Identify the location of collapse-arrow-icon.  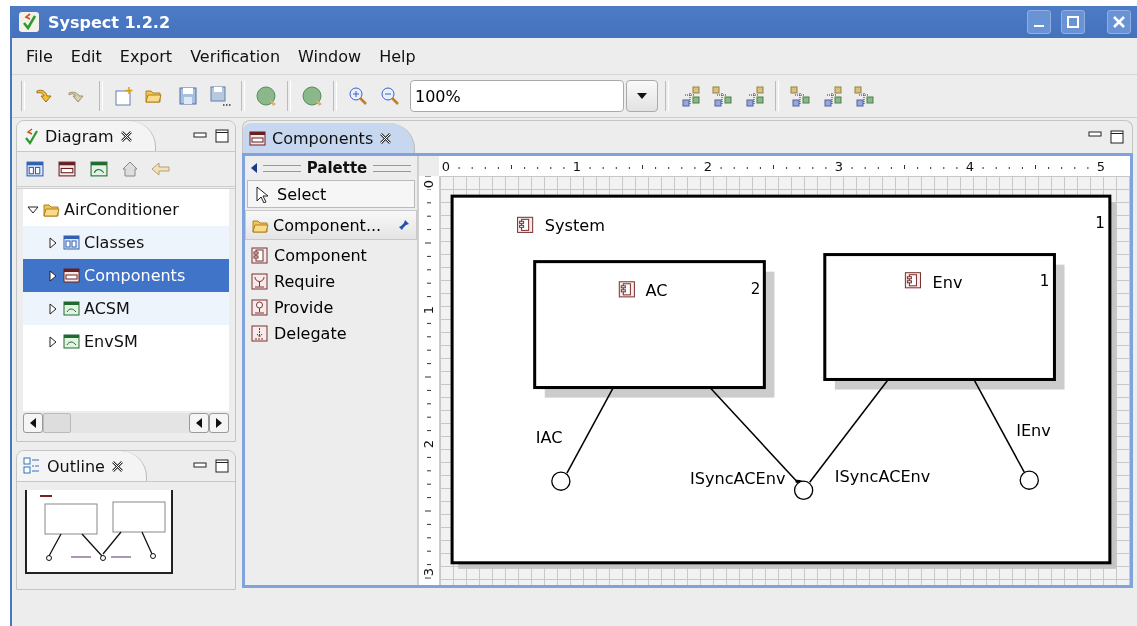
(254, 168).